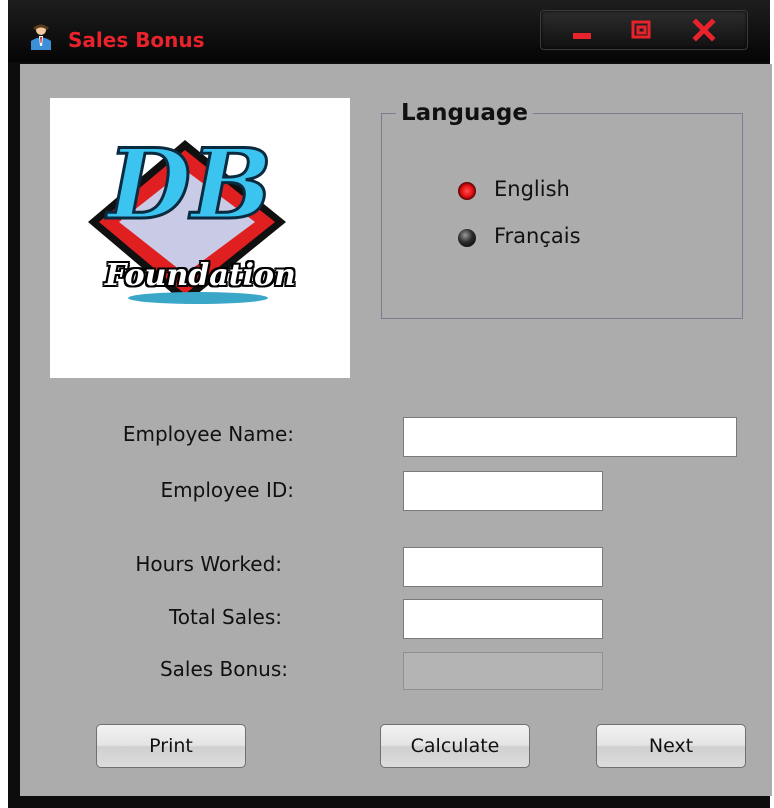 The height and width of the screenshot is (808, 774). Describe the element at coordinates (389, 31) in the screenshot. I see `title-bar: Sales Bonus` at that location.